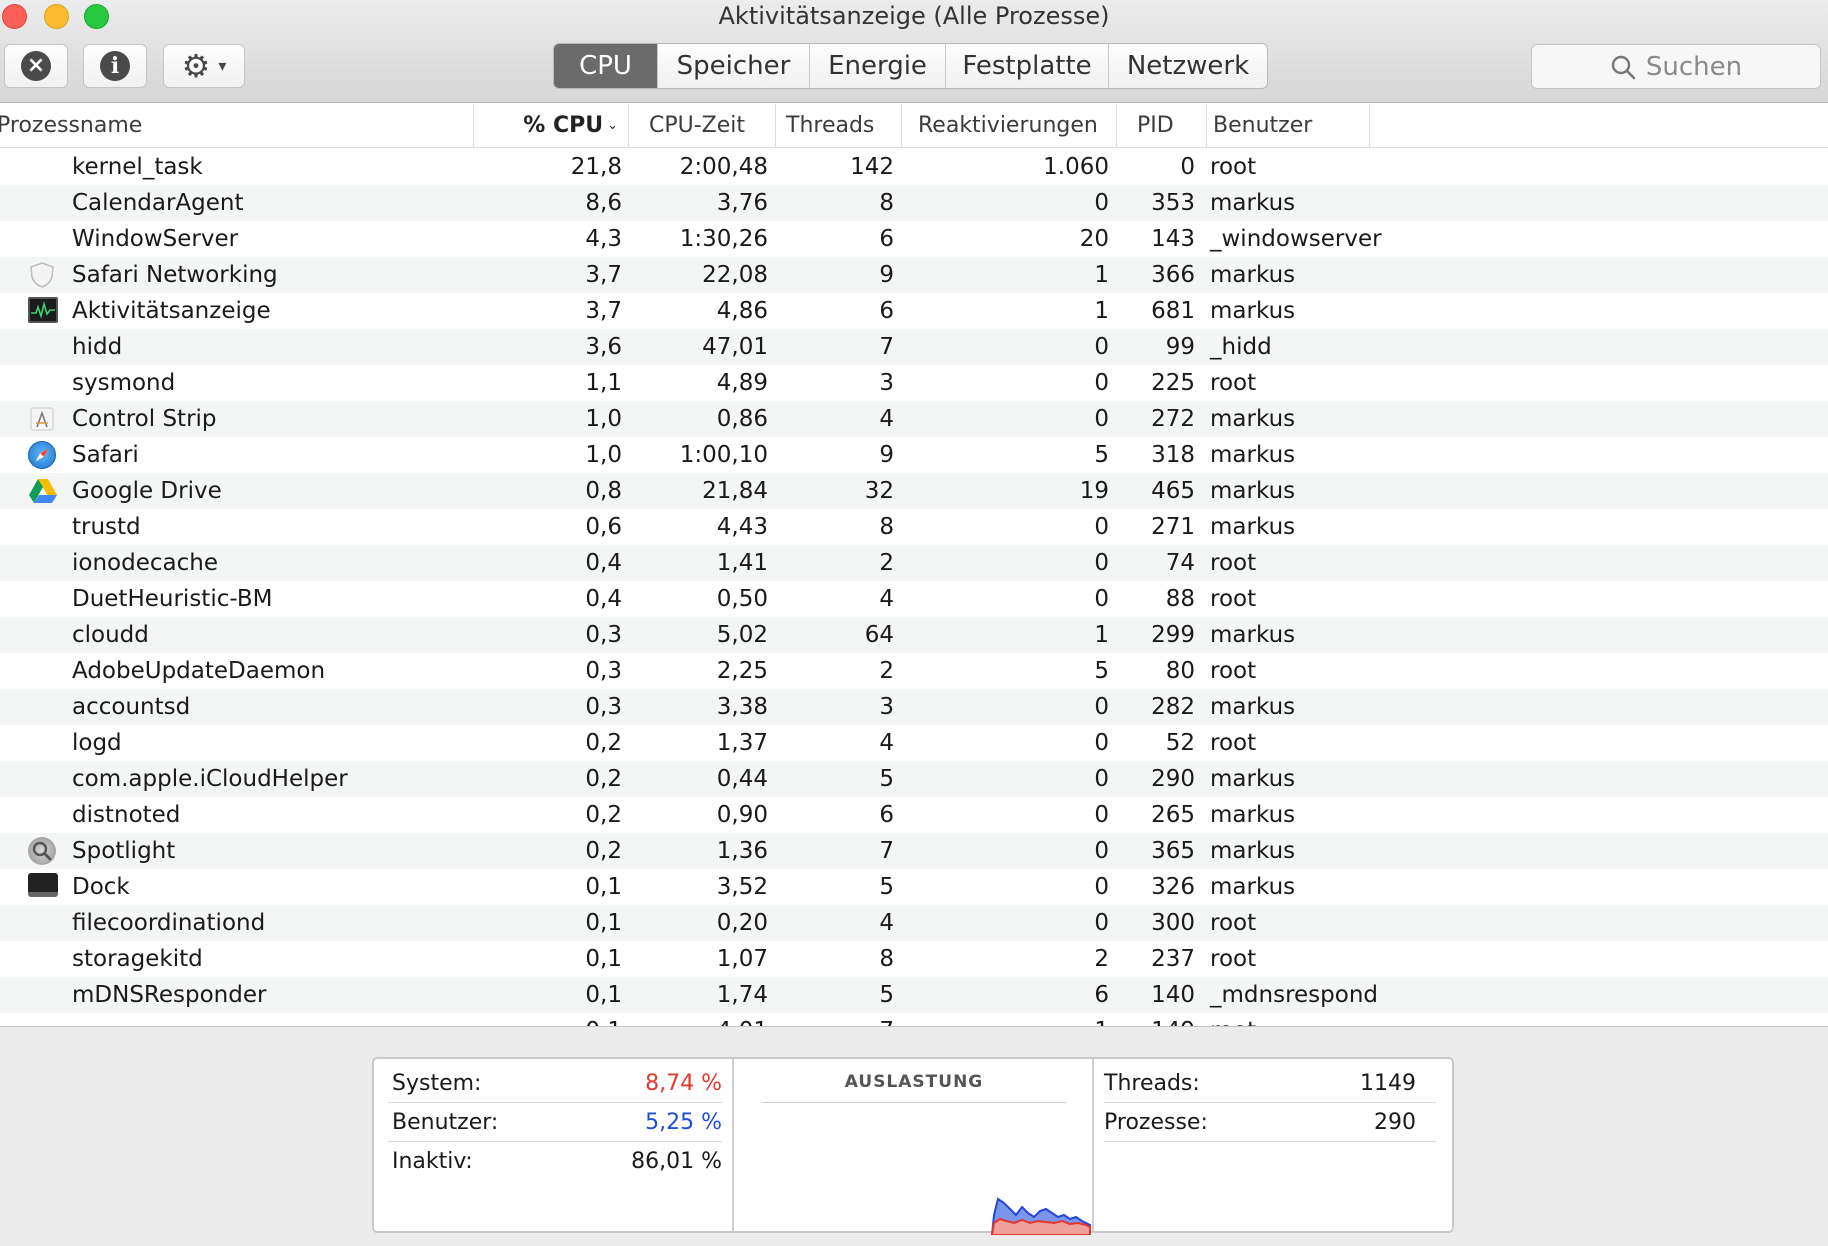 The width and height of the screenshot is (1828, 1246). Describe the element at coordinates (551, 126) in the screenshot. I see `column-header-cpu: % CPU ⌄` at that location.